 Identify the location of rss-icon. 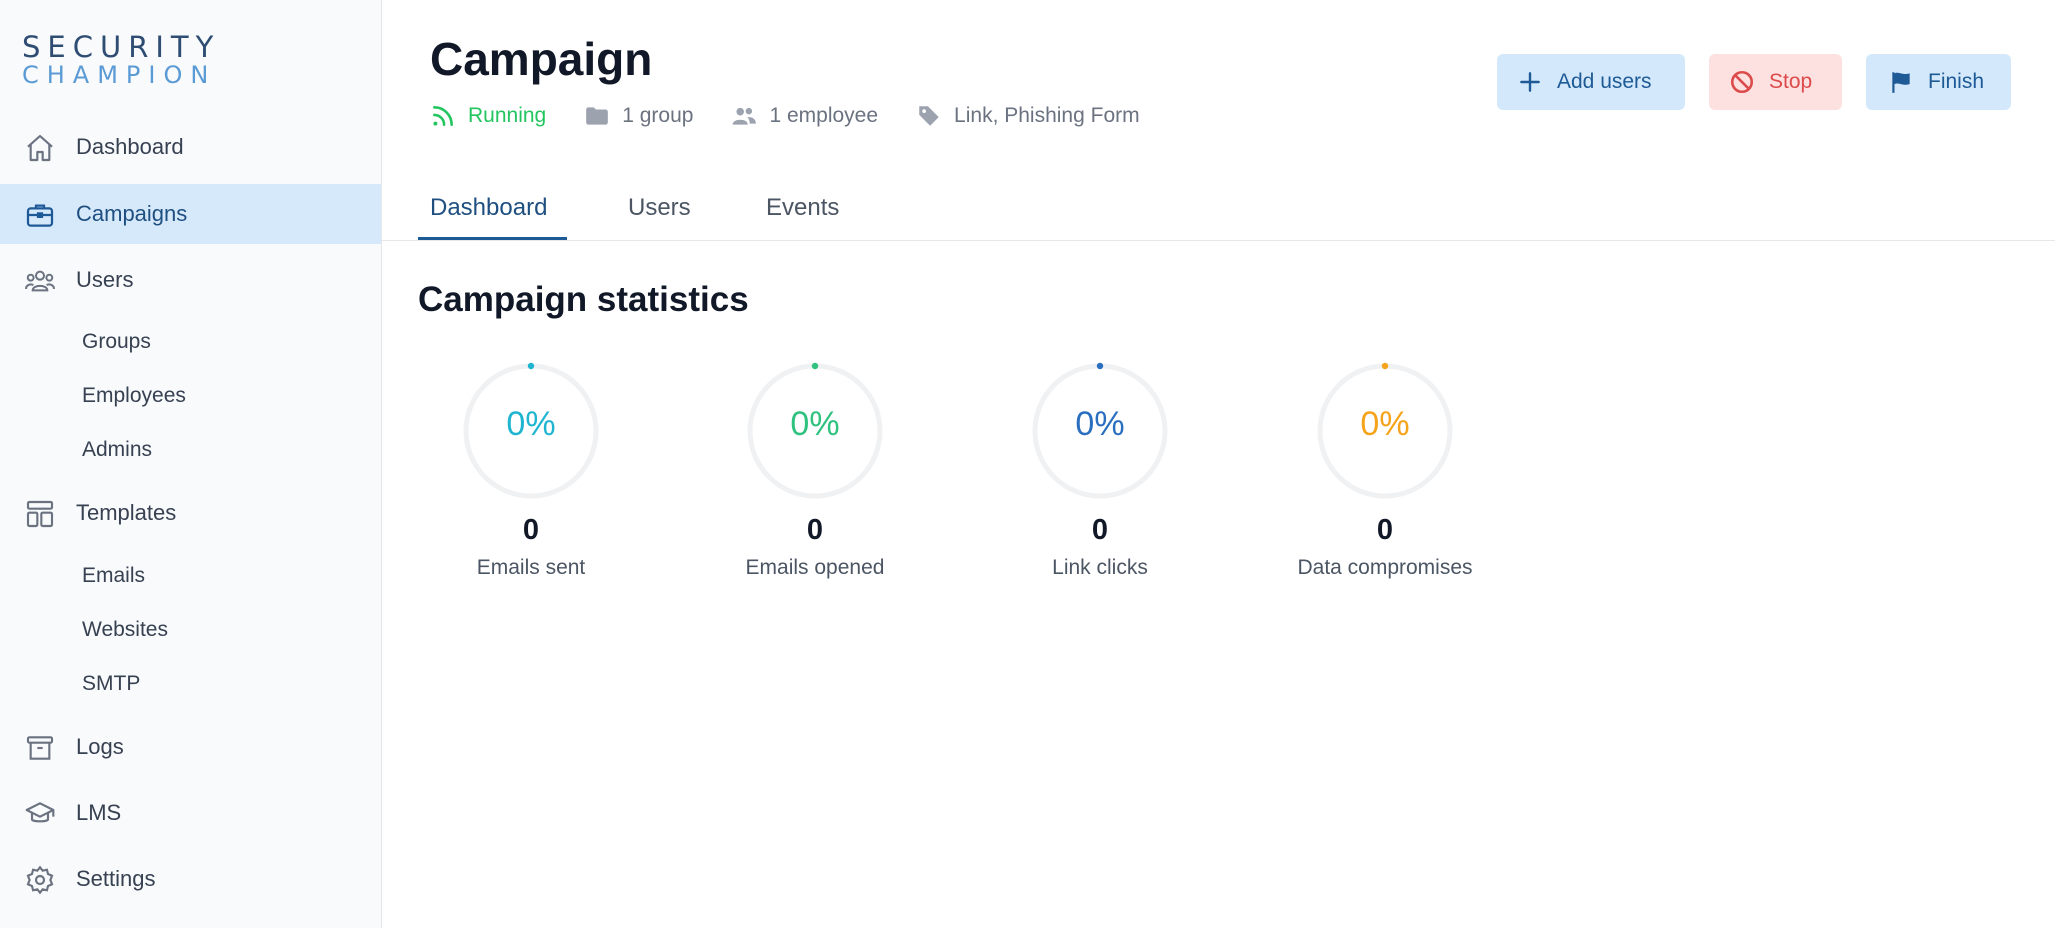
(443, 116).